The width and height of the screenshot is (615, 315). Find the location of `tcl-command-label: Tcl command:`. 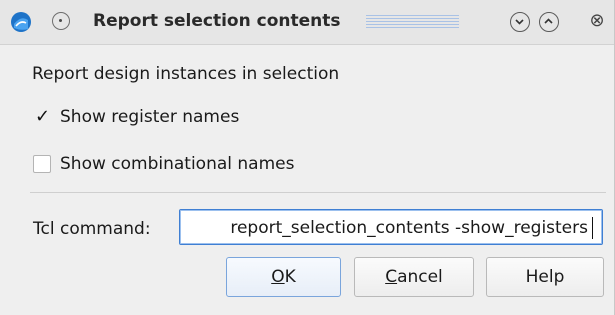

tcl-command-label: Tcl command: is located at coordinates (92, 229).